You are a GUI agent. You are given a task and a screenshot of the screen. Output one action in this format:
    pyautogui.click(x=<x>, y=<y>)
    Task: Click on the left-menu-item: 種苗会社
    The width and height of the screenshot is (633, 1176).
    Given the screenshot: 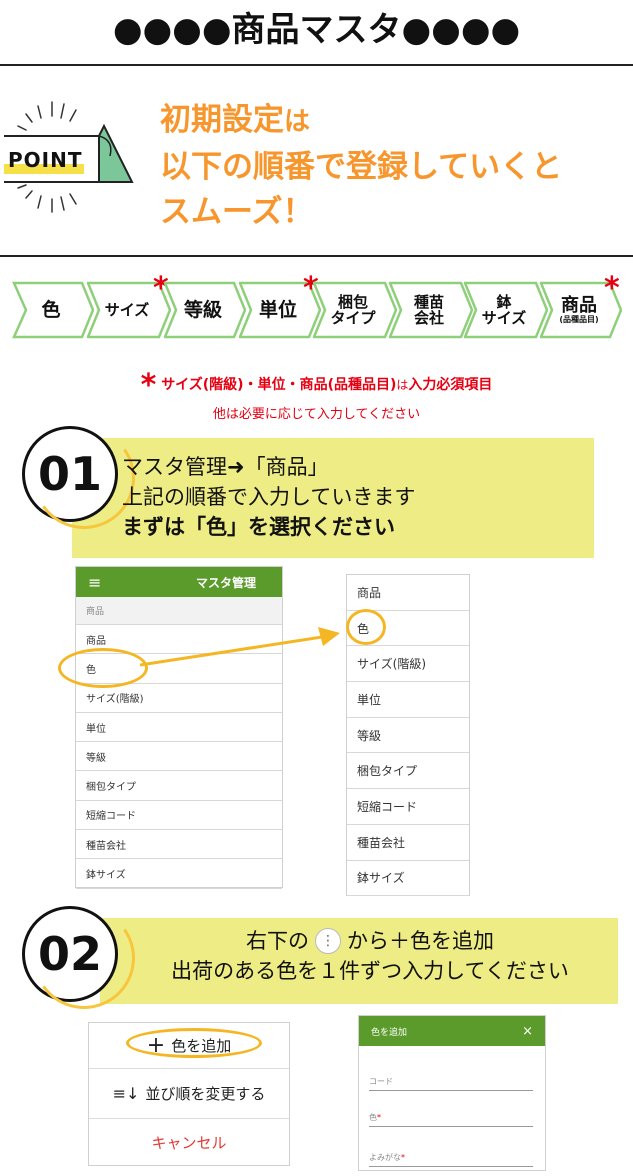 What is the action you would take?
    pyautogui.click(x=179, y=845)
    